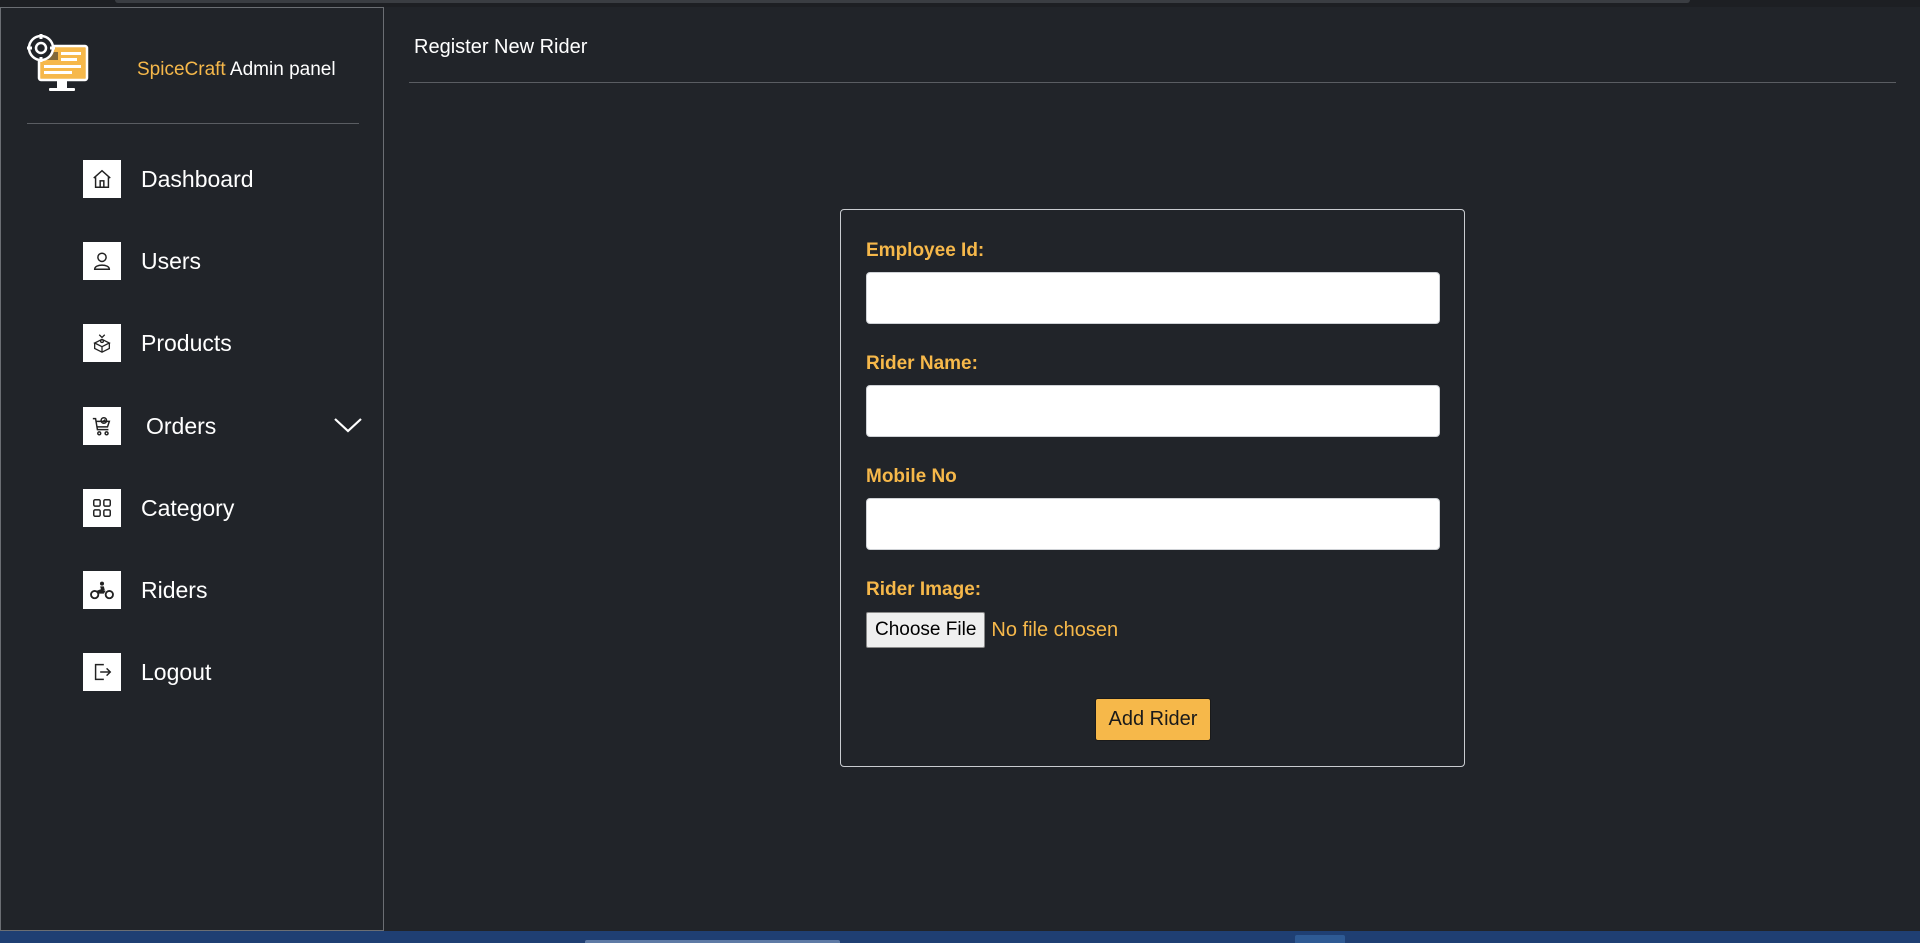 This screenshot has width=1920, height=943. I want to click on grid-icon, so click(102, 508).